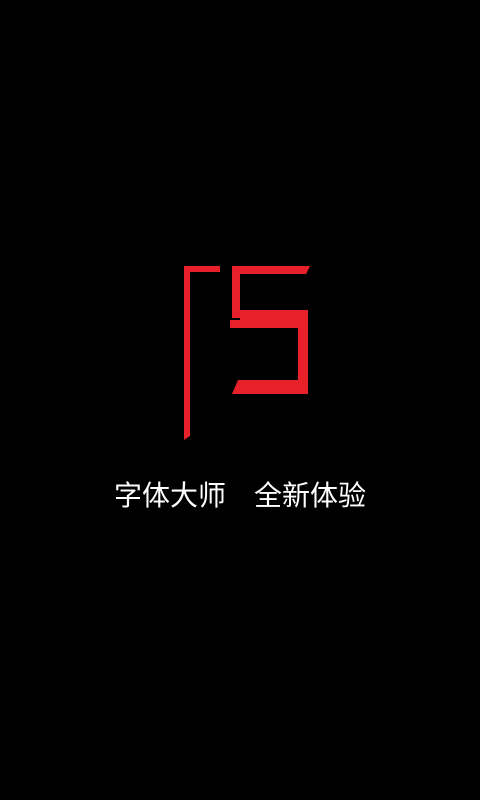 This screenshot has width=480, height=800. Describe the element at coordinates (240, 496) in the screenshot. I see `splash-tagline: 字体大师 全新体验` at that location.